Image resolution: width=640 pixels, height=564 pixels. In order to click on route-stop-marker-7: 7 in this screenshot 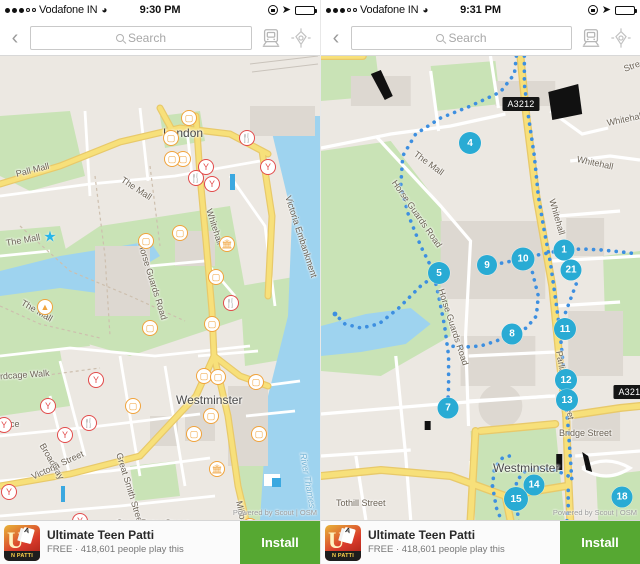, I will do `click(448, 408)`.